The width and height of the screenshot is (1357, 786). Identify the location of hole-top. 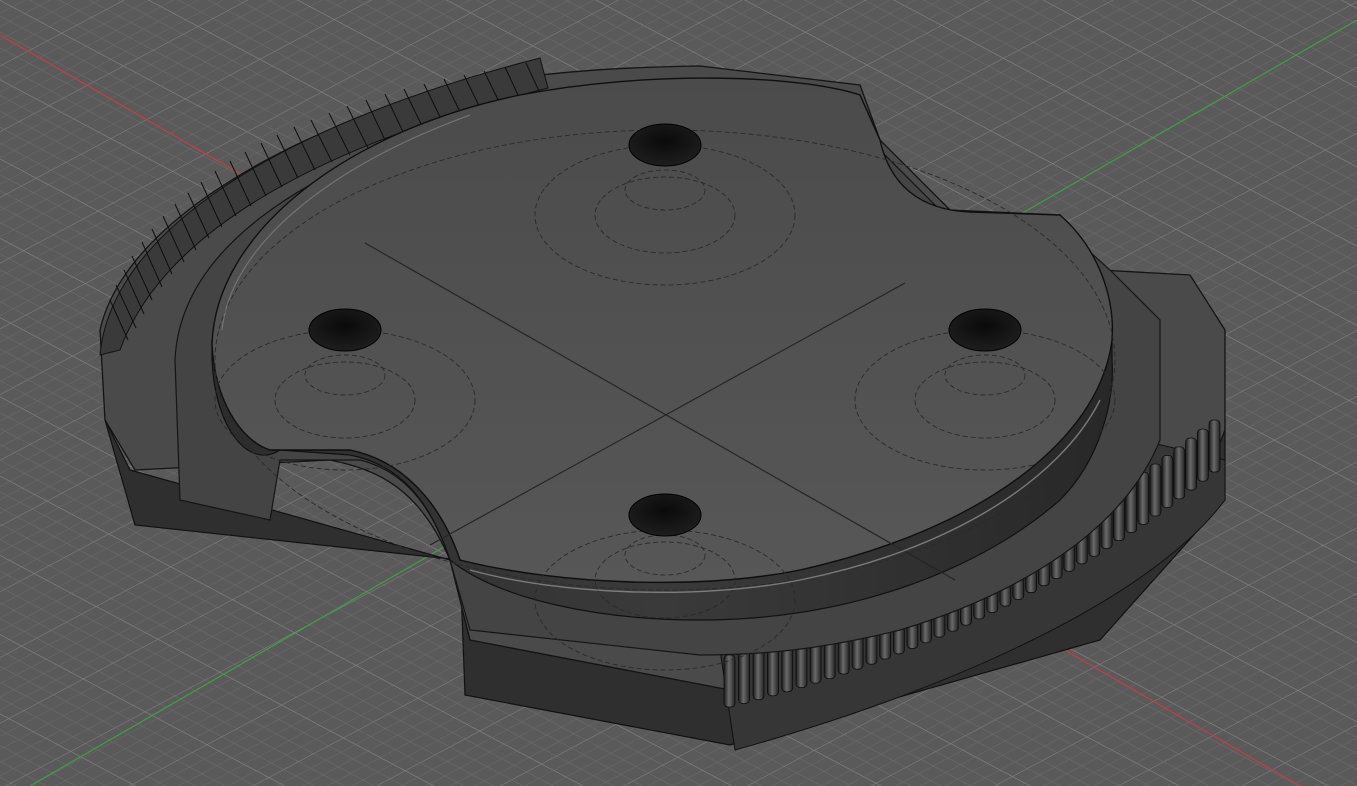
(665, 145).